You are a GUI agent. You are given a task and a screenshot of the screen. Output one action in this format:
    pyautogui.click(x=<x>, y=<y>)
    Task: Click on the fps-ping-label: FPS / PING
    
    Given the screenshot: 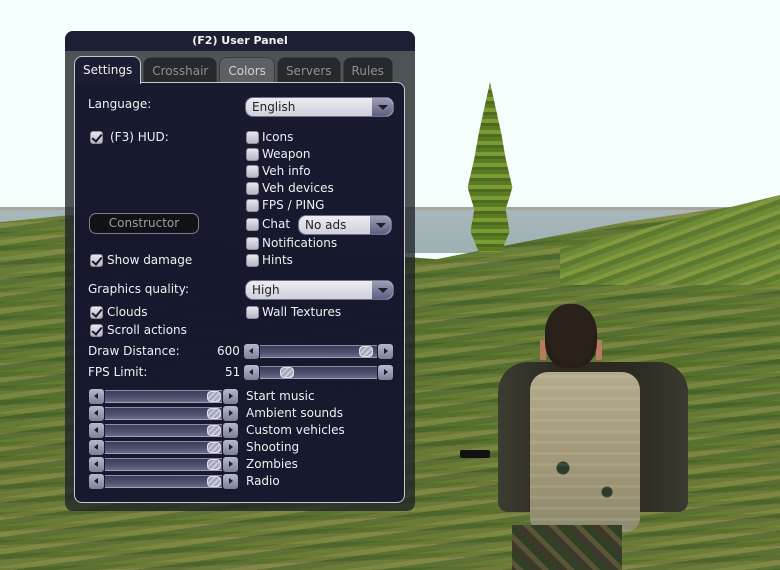 What is the action you would take?
    pyautogui.click(x=293, y=205)
    